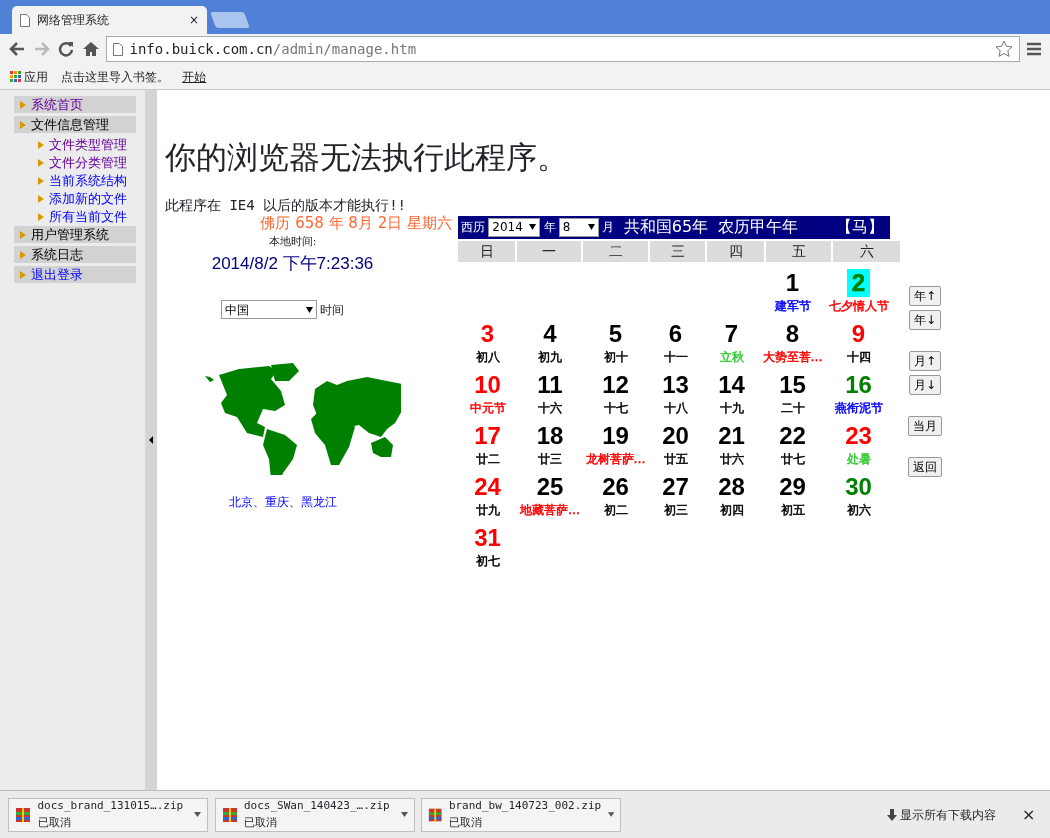 The height and width of the screenshot is (838, 1050). What do you see at coordinates (88, 145) in the screenshot?
I see `sidebar-subitem: 文件类型管理` at bounding box center [88, 145].